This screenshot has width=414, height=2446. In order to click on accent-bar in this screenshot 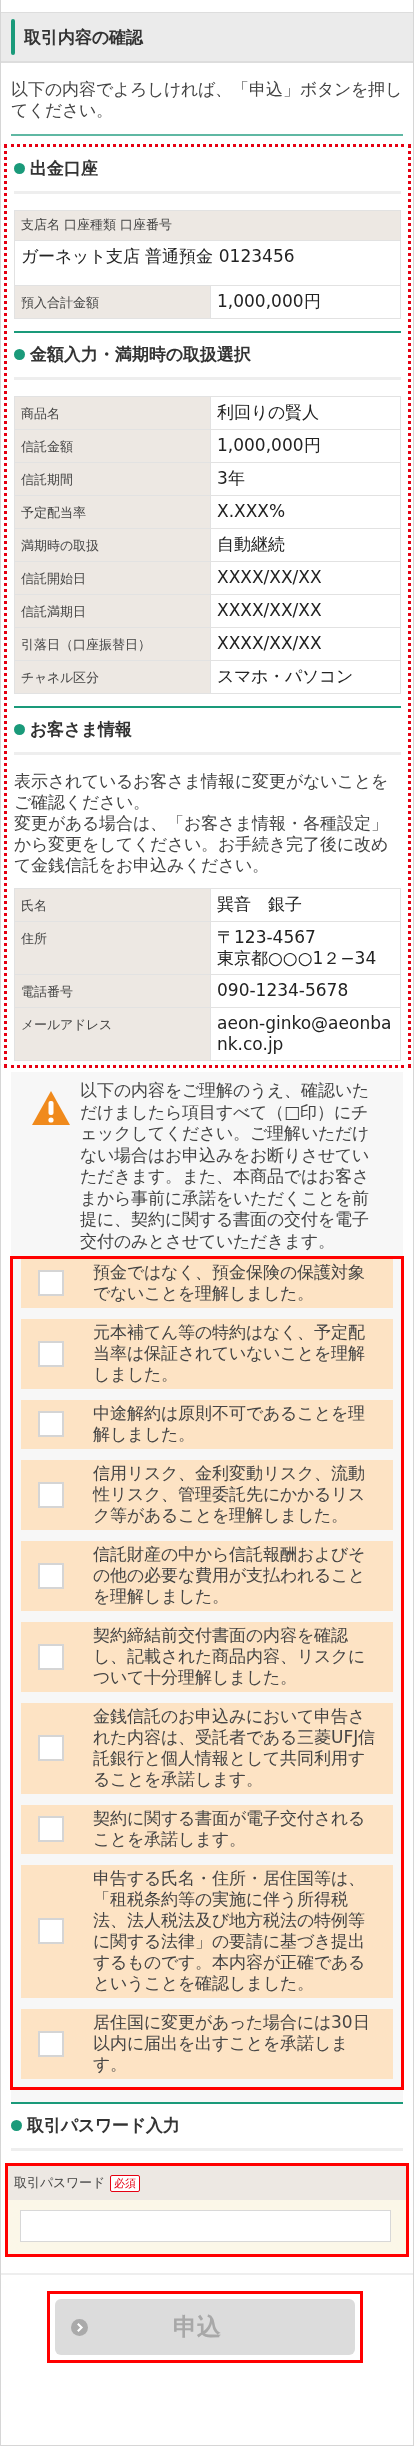, I will do `click(13, 37)`.